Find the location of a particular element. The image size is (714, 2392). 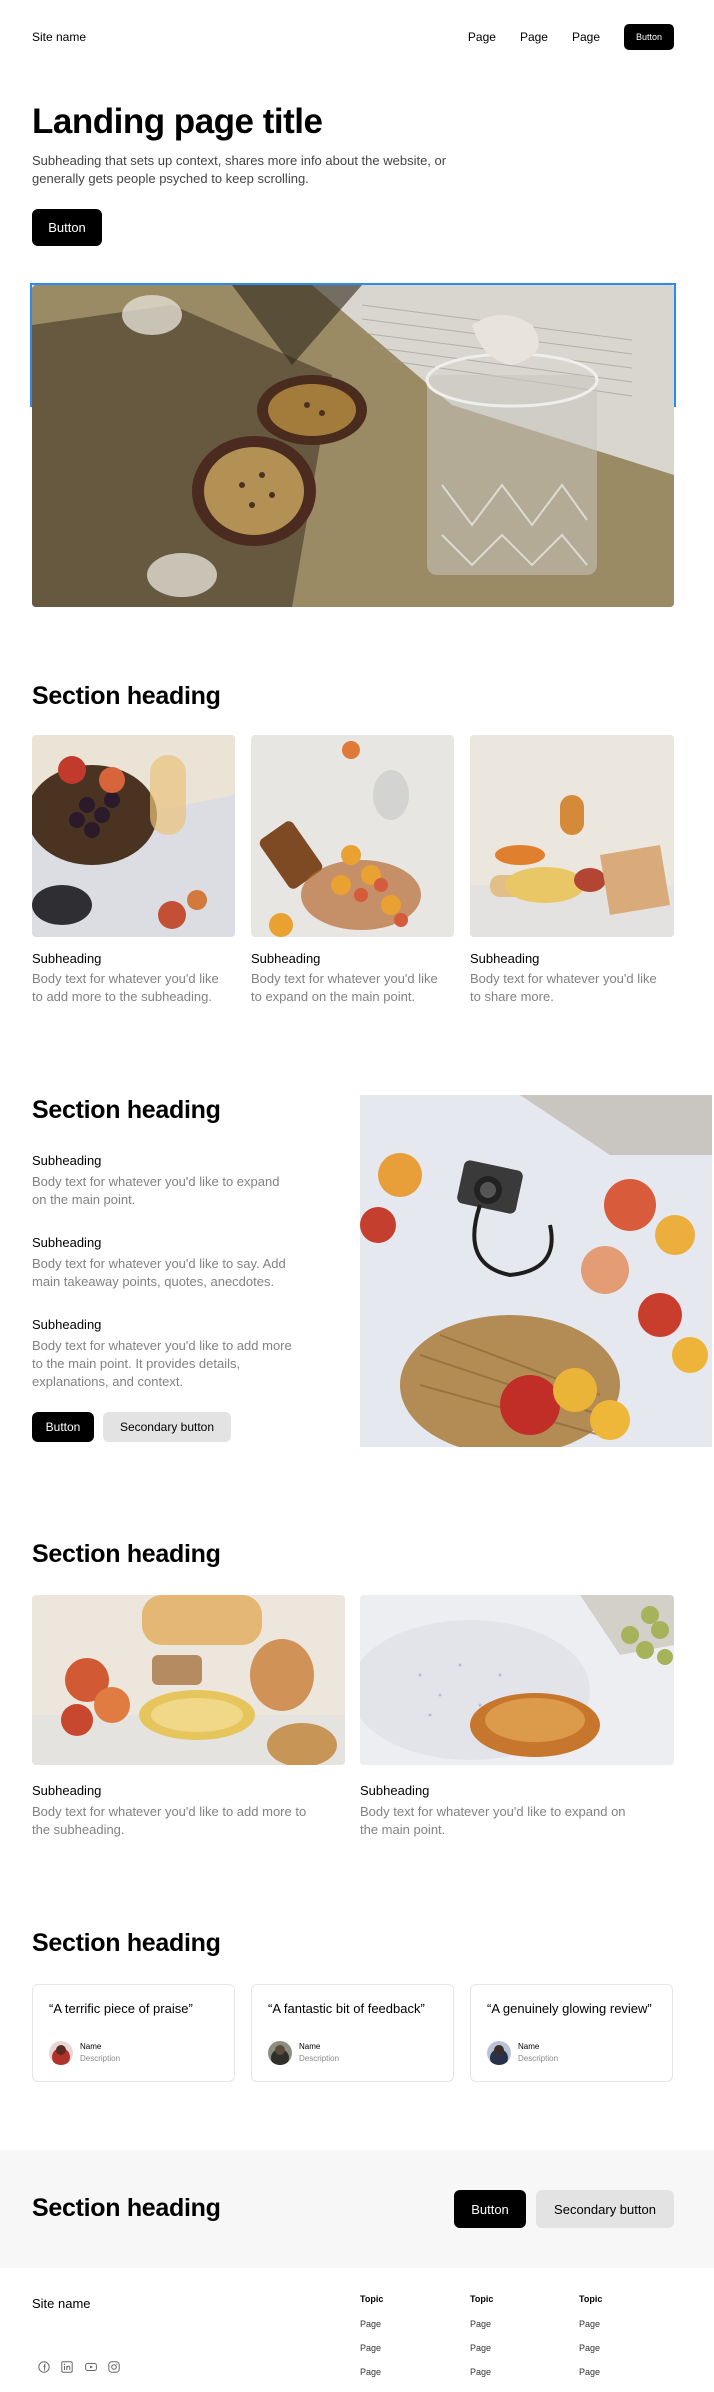

nav-links: Page Page Page Button is located at coordinates (571, 37).